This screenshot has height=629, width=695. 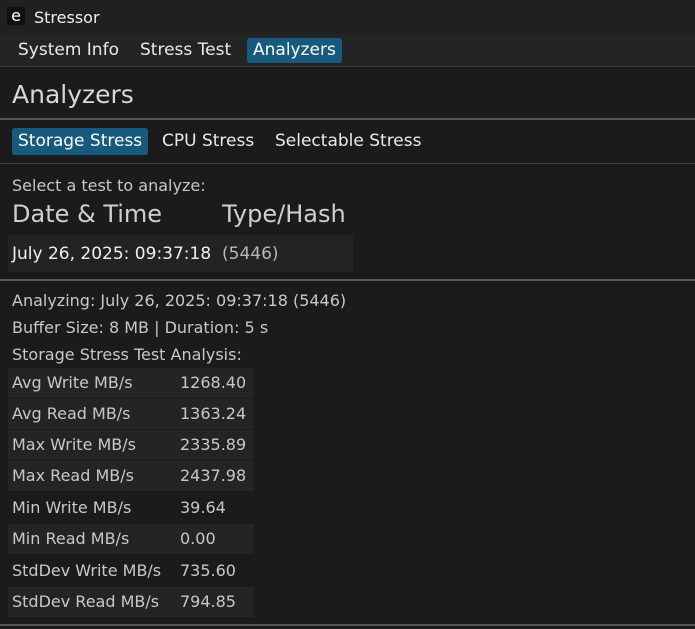 What do you see at coordinates (208, 601) in the screenshot?
I see `metric-value: 794.85` at bounding box center [208, 601].